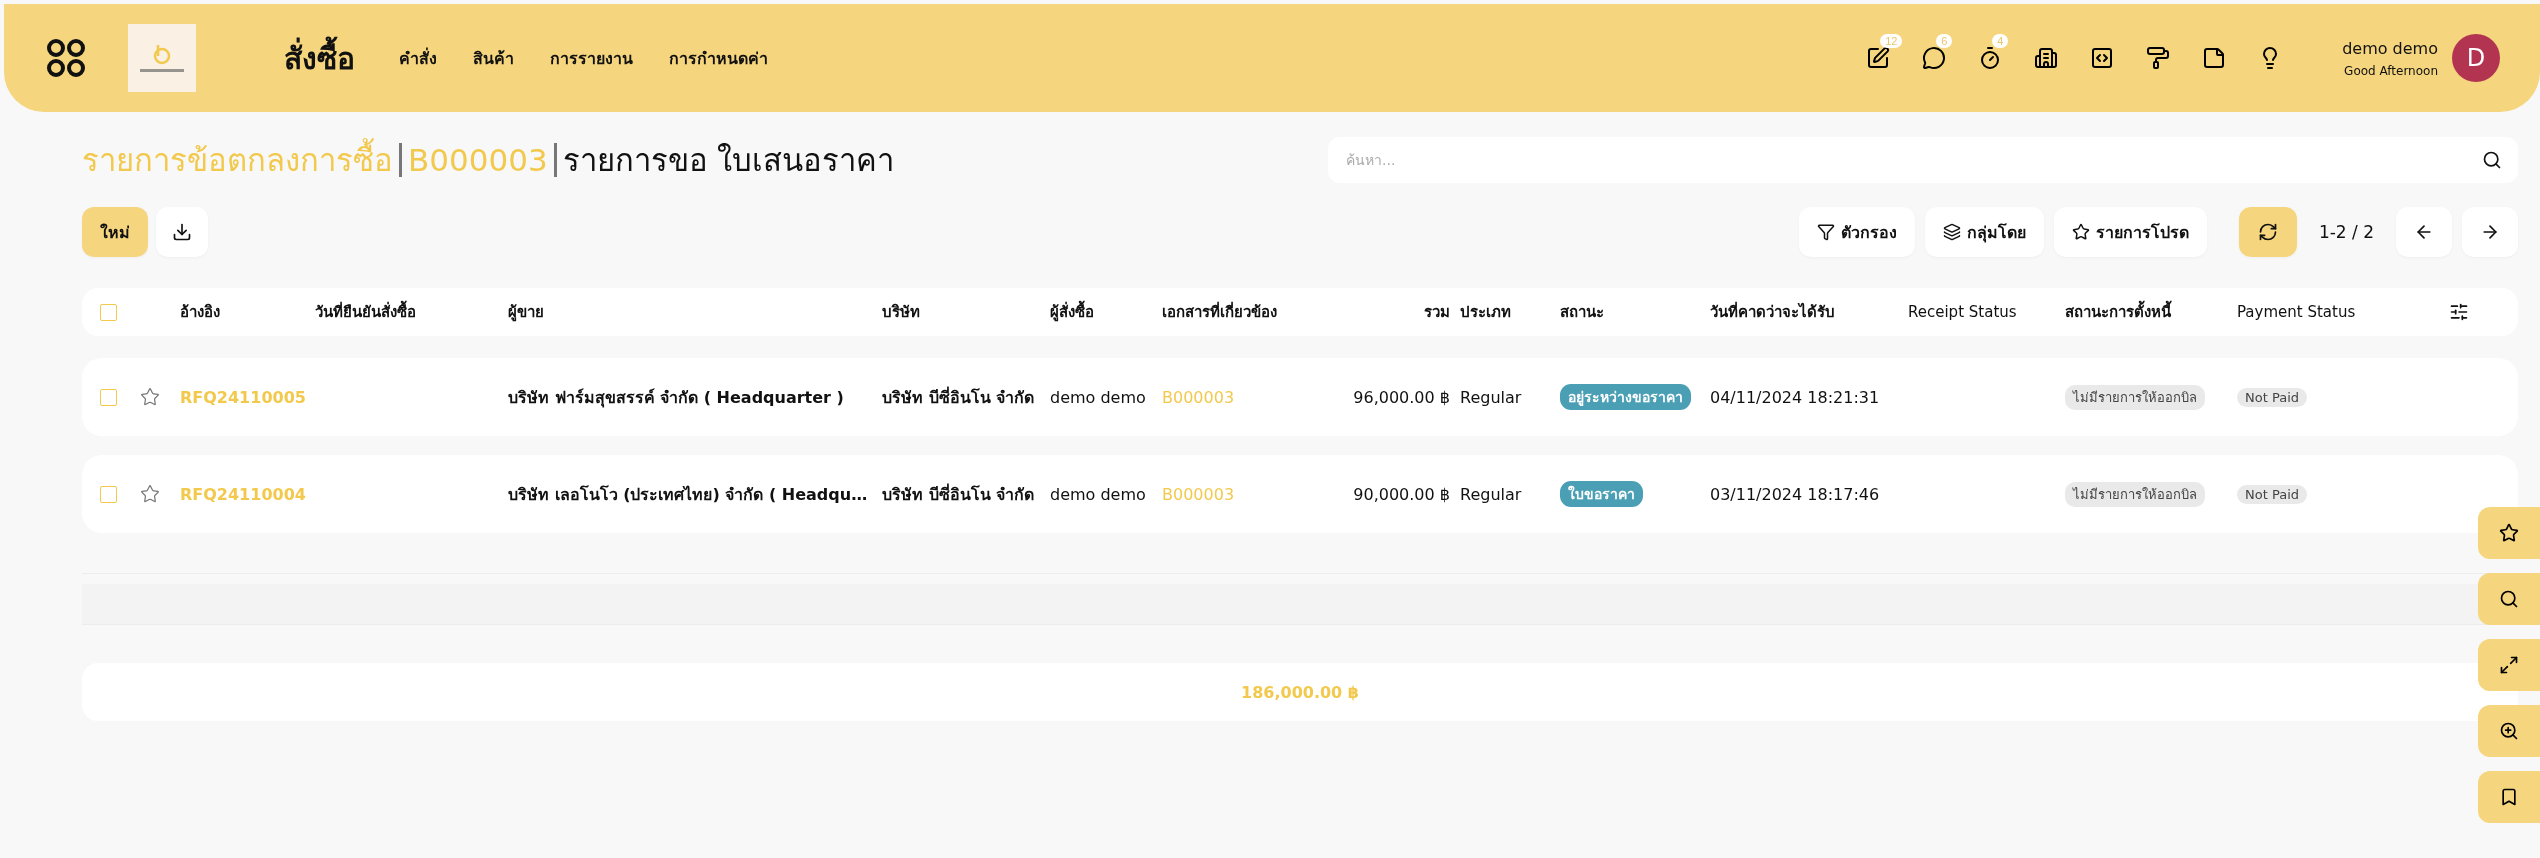 The image size is (2540, 858). Describe the element at coordinates (66, 58) in the screenshot. I see `apps-icon` at that location.